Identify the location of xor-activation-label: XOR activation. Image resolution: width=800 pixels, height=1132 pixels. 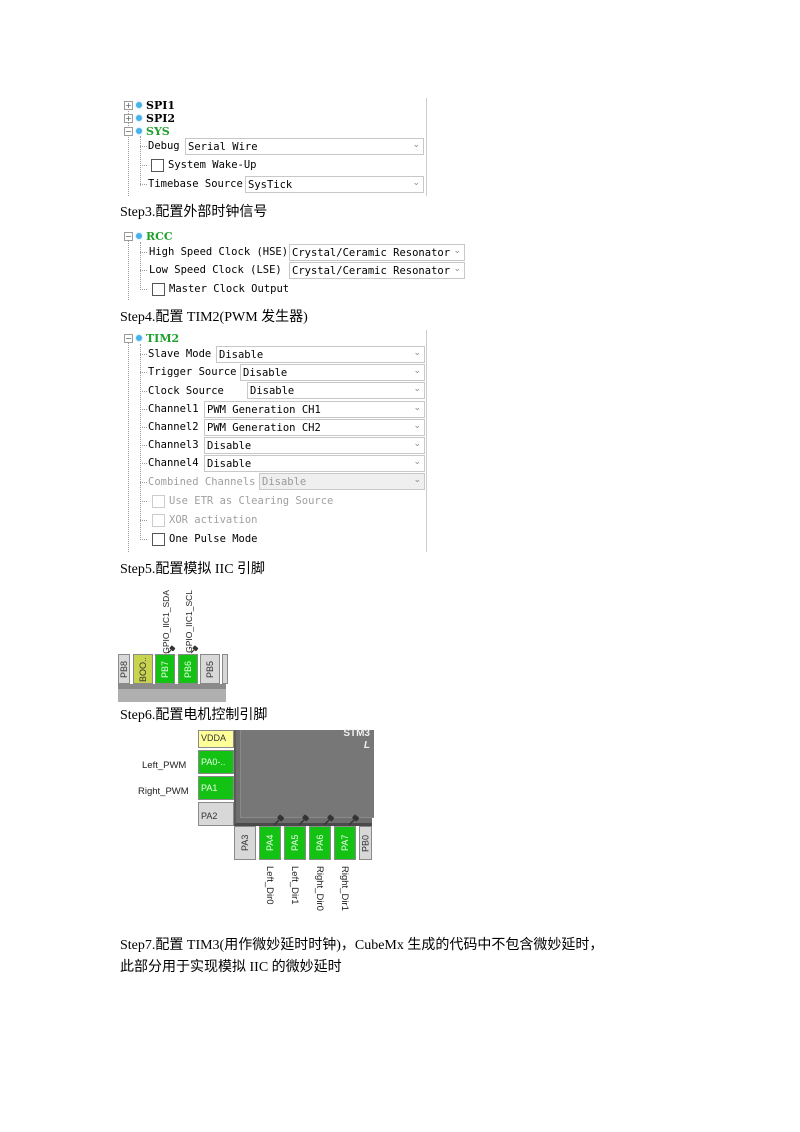
(213, 520).